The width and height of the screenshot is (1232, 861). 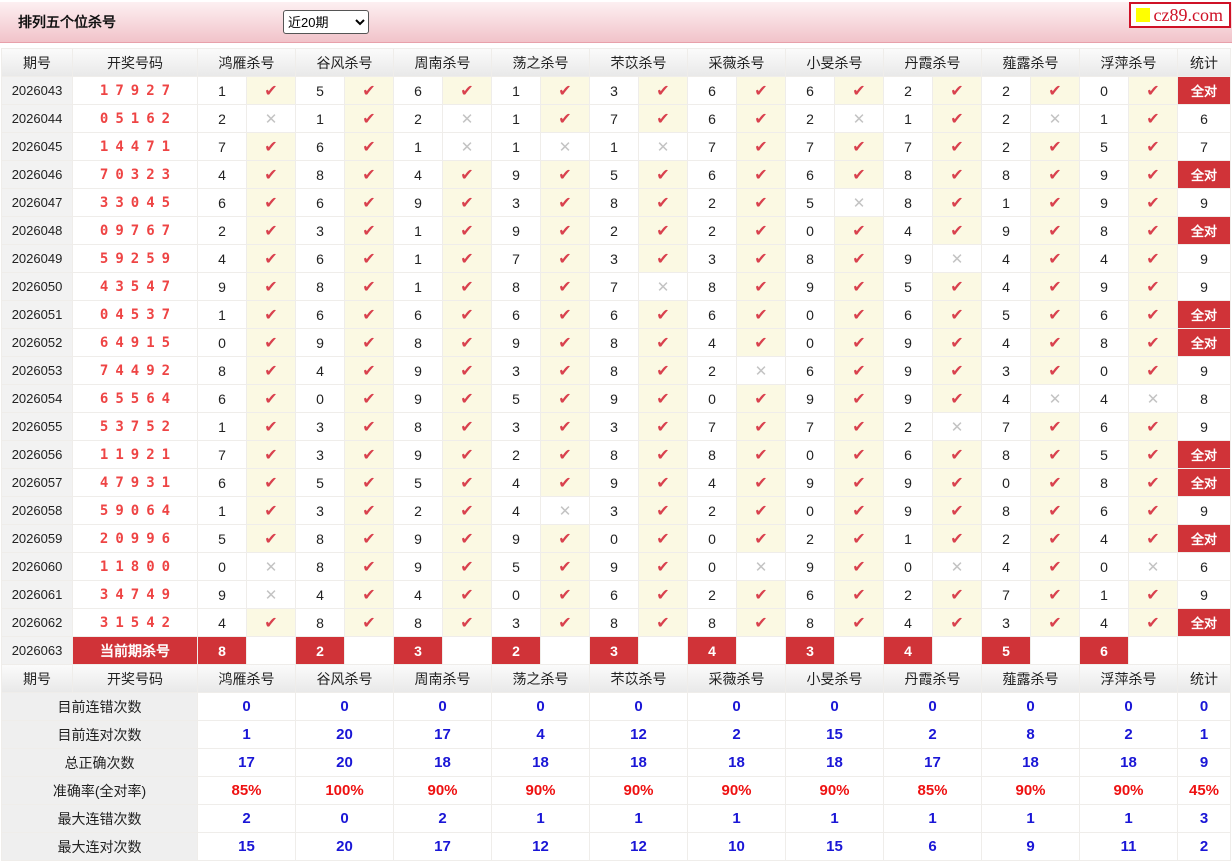 I want to click on winning-number: 09767, so click(x=135, y=230).